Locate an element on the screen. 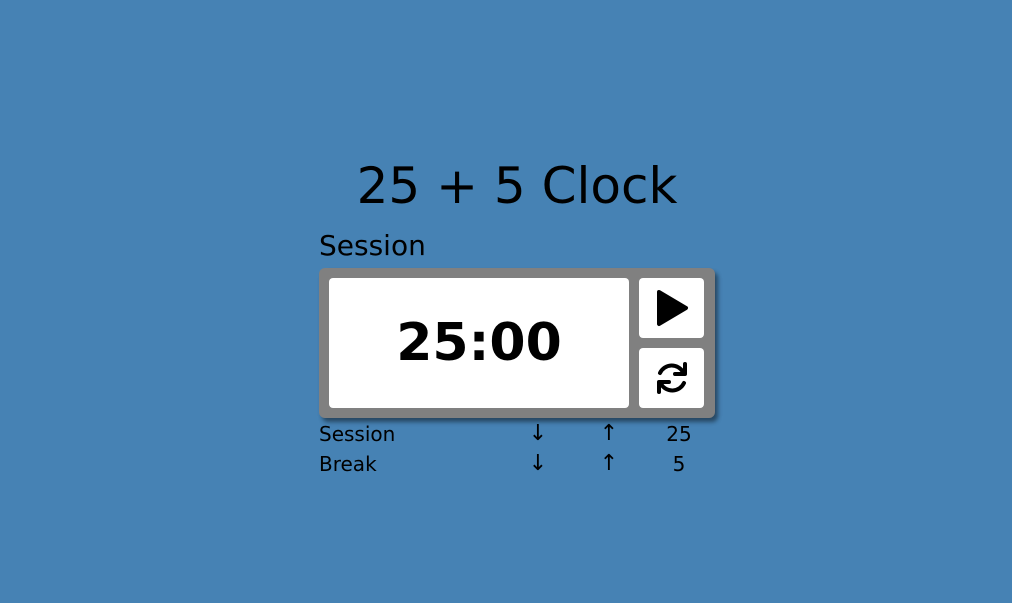  break-decrement-button: ↓ is located at coordinates (538, 464).